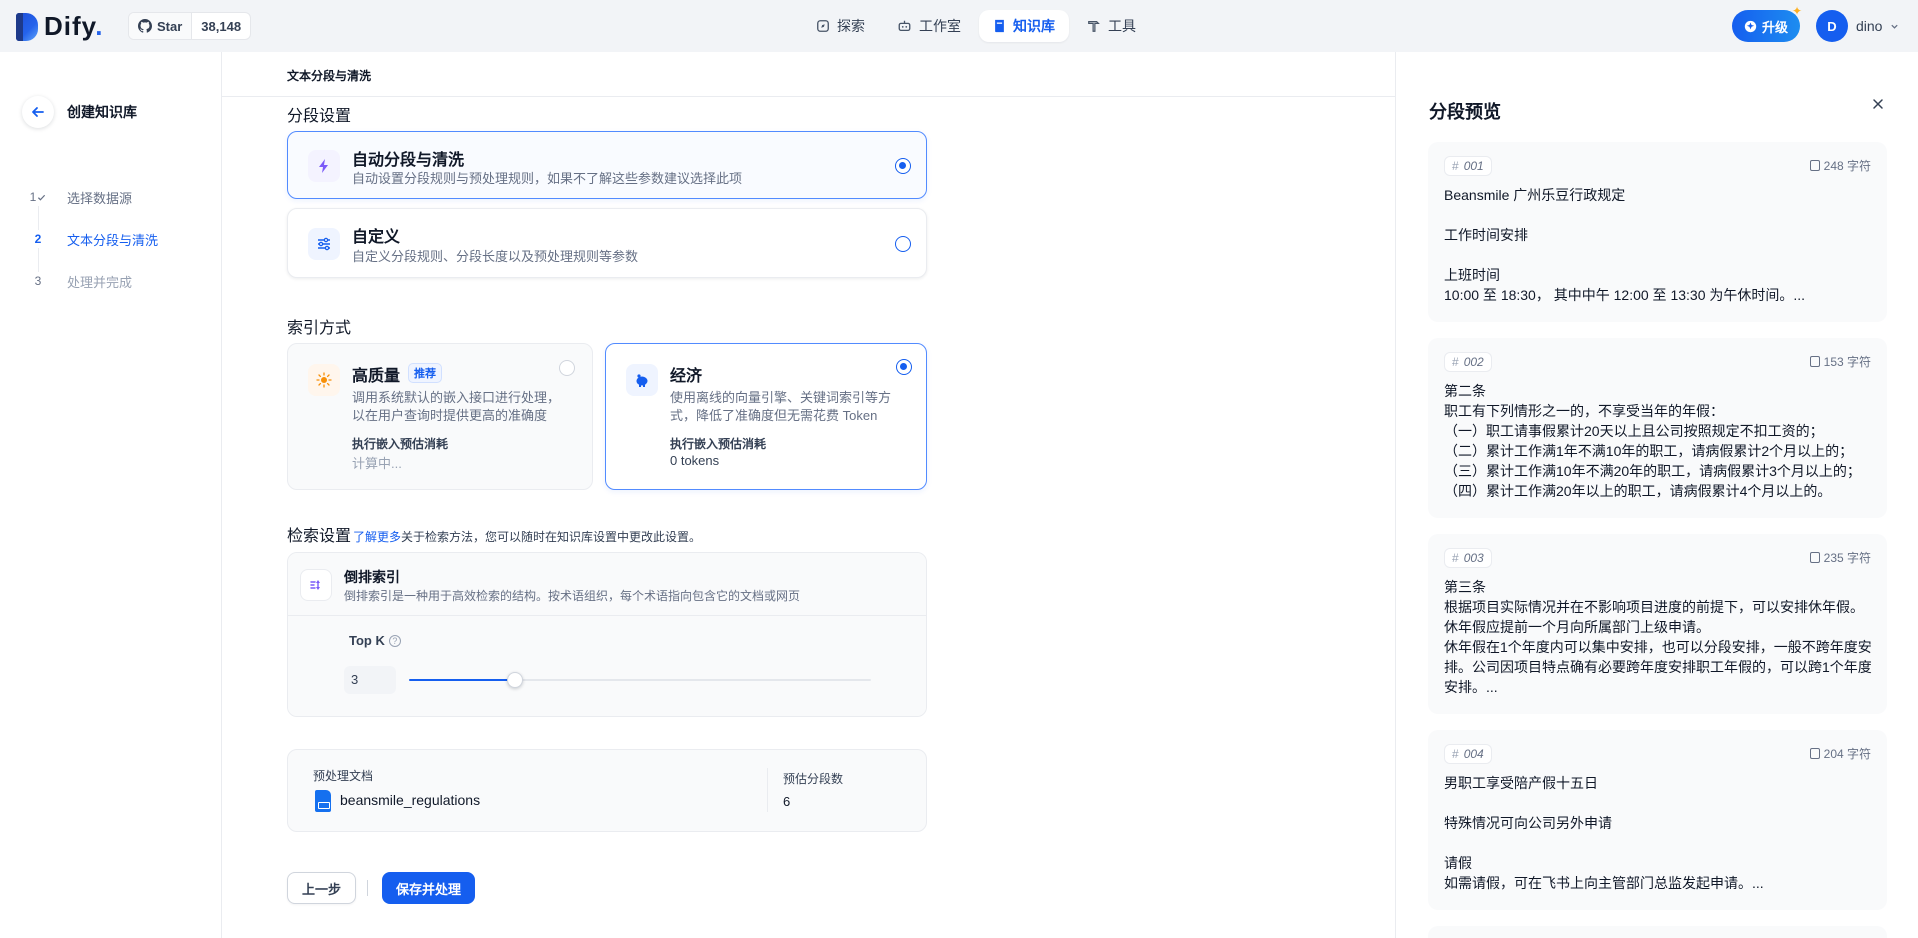 Image resolution: width=1918 pixels, height=938 pixels. What do you see at coordinates (1473, 558) in the screenshot?
I see `chunk-id-text: 003` at bounding box center [1473, 558].